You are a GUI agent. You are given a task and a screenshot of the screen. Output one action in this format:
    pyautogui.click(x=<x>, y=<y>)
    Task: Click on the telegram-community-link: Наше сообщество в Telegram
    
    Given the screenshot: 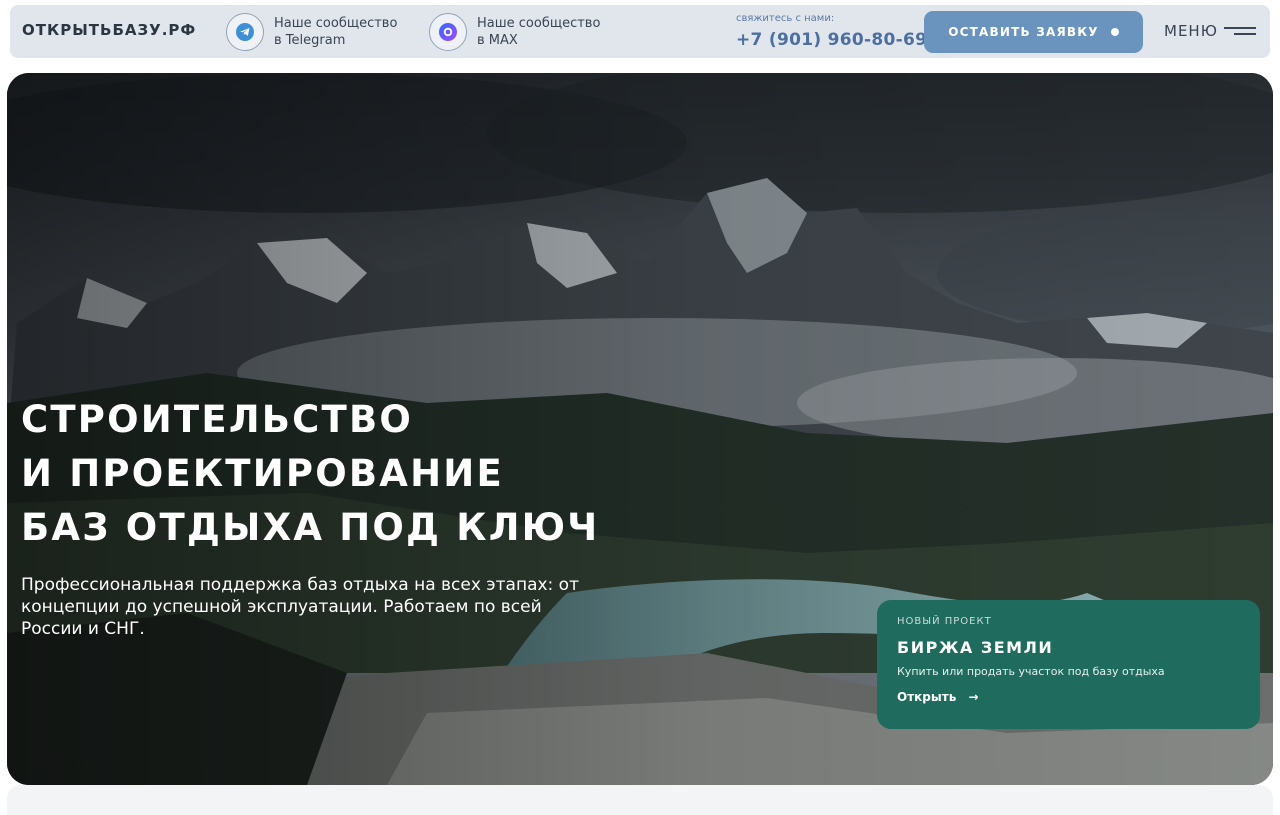 What is the action you would take?
    pyautogui.click(x=311, y=32)
    